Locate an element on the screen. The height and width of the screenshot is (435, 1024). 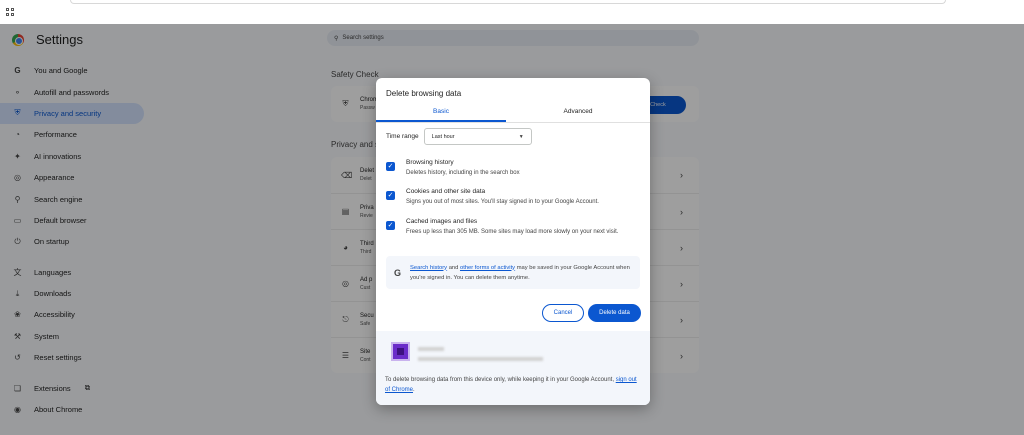
top-strip is located at coordinates (512, 12).